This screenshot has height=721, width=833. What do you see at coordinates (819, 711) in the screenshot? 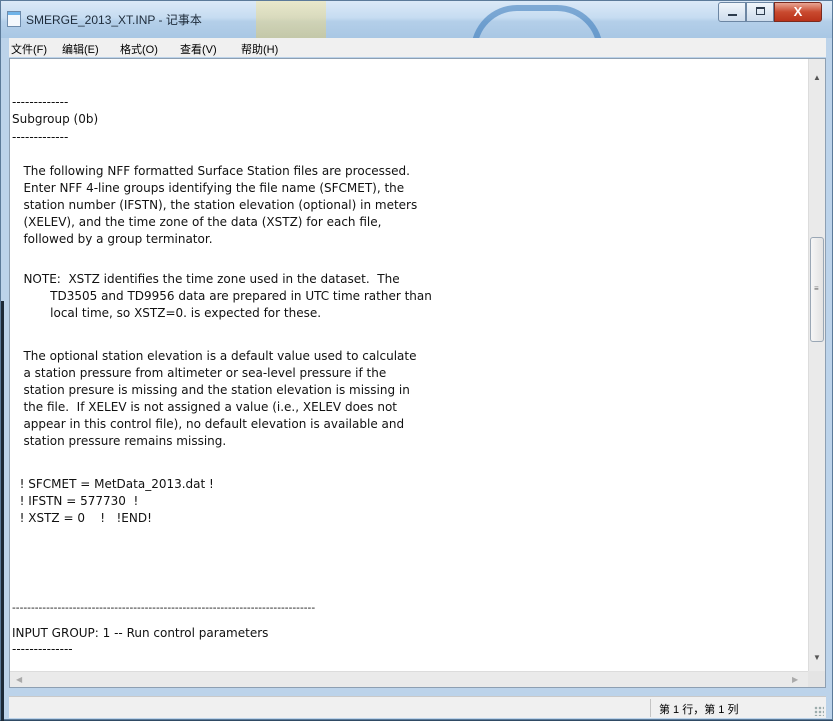
I see `resize-grip-icon` at bounding box center [819, 711].